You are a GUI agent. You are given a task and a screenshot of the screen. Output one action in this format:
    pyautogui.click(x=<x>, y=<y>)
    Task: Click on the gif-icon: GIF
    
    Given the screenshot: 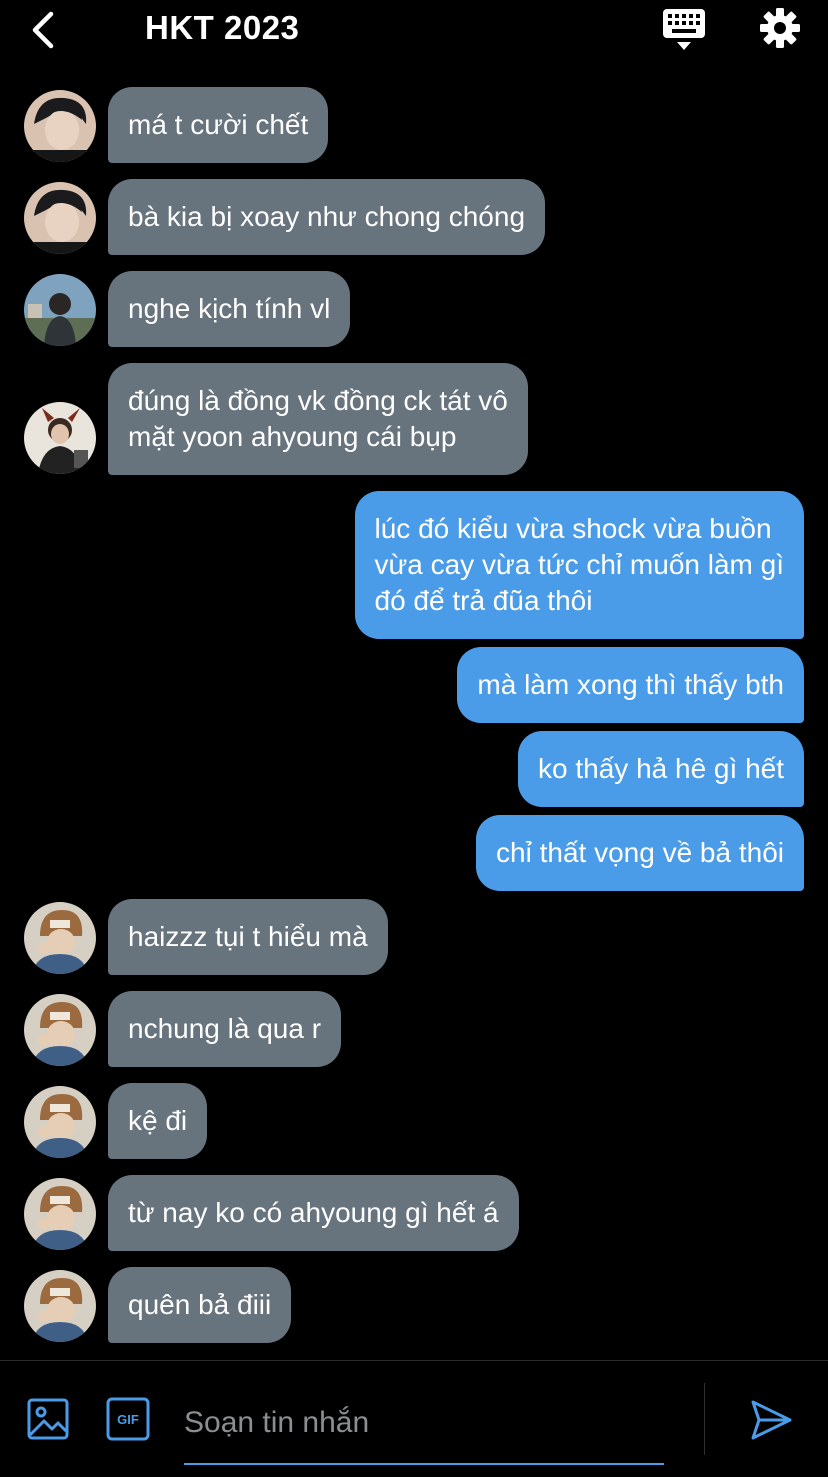 What is the action you would take?
    pyautogui.click(x=128, y=1419)
    